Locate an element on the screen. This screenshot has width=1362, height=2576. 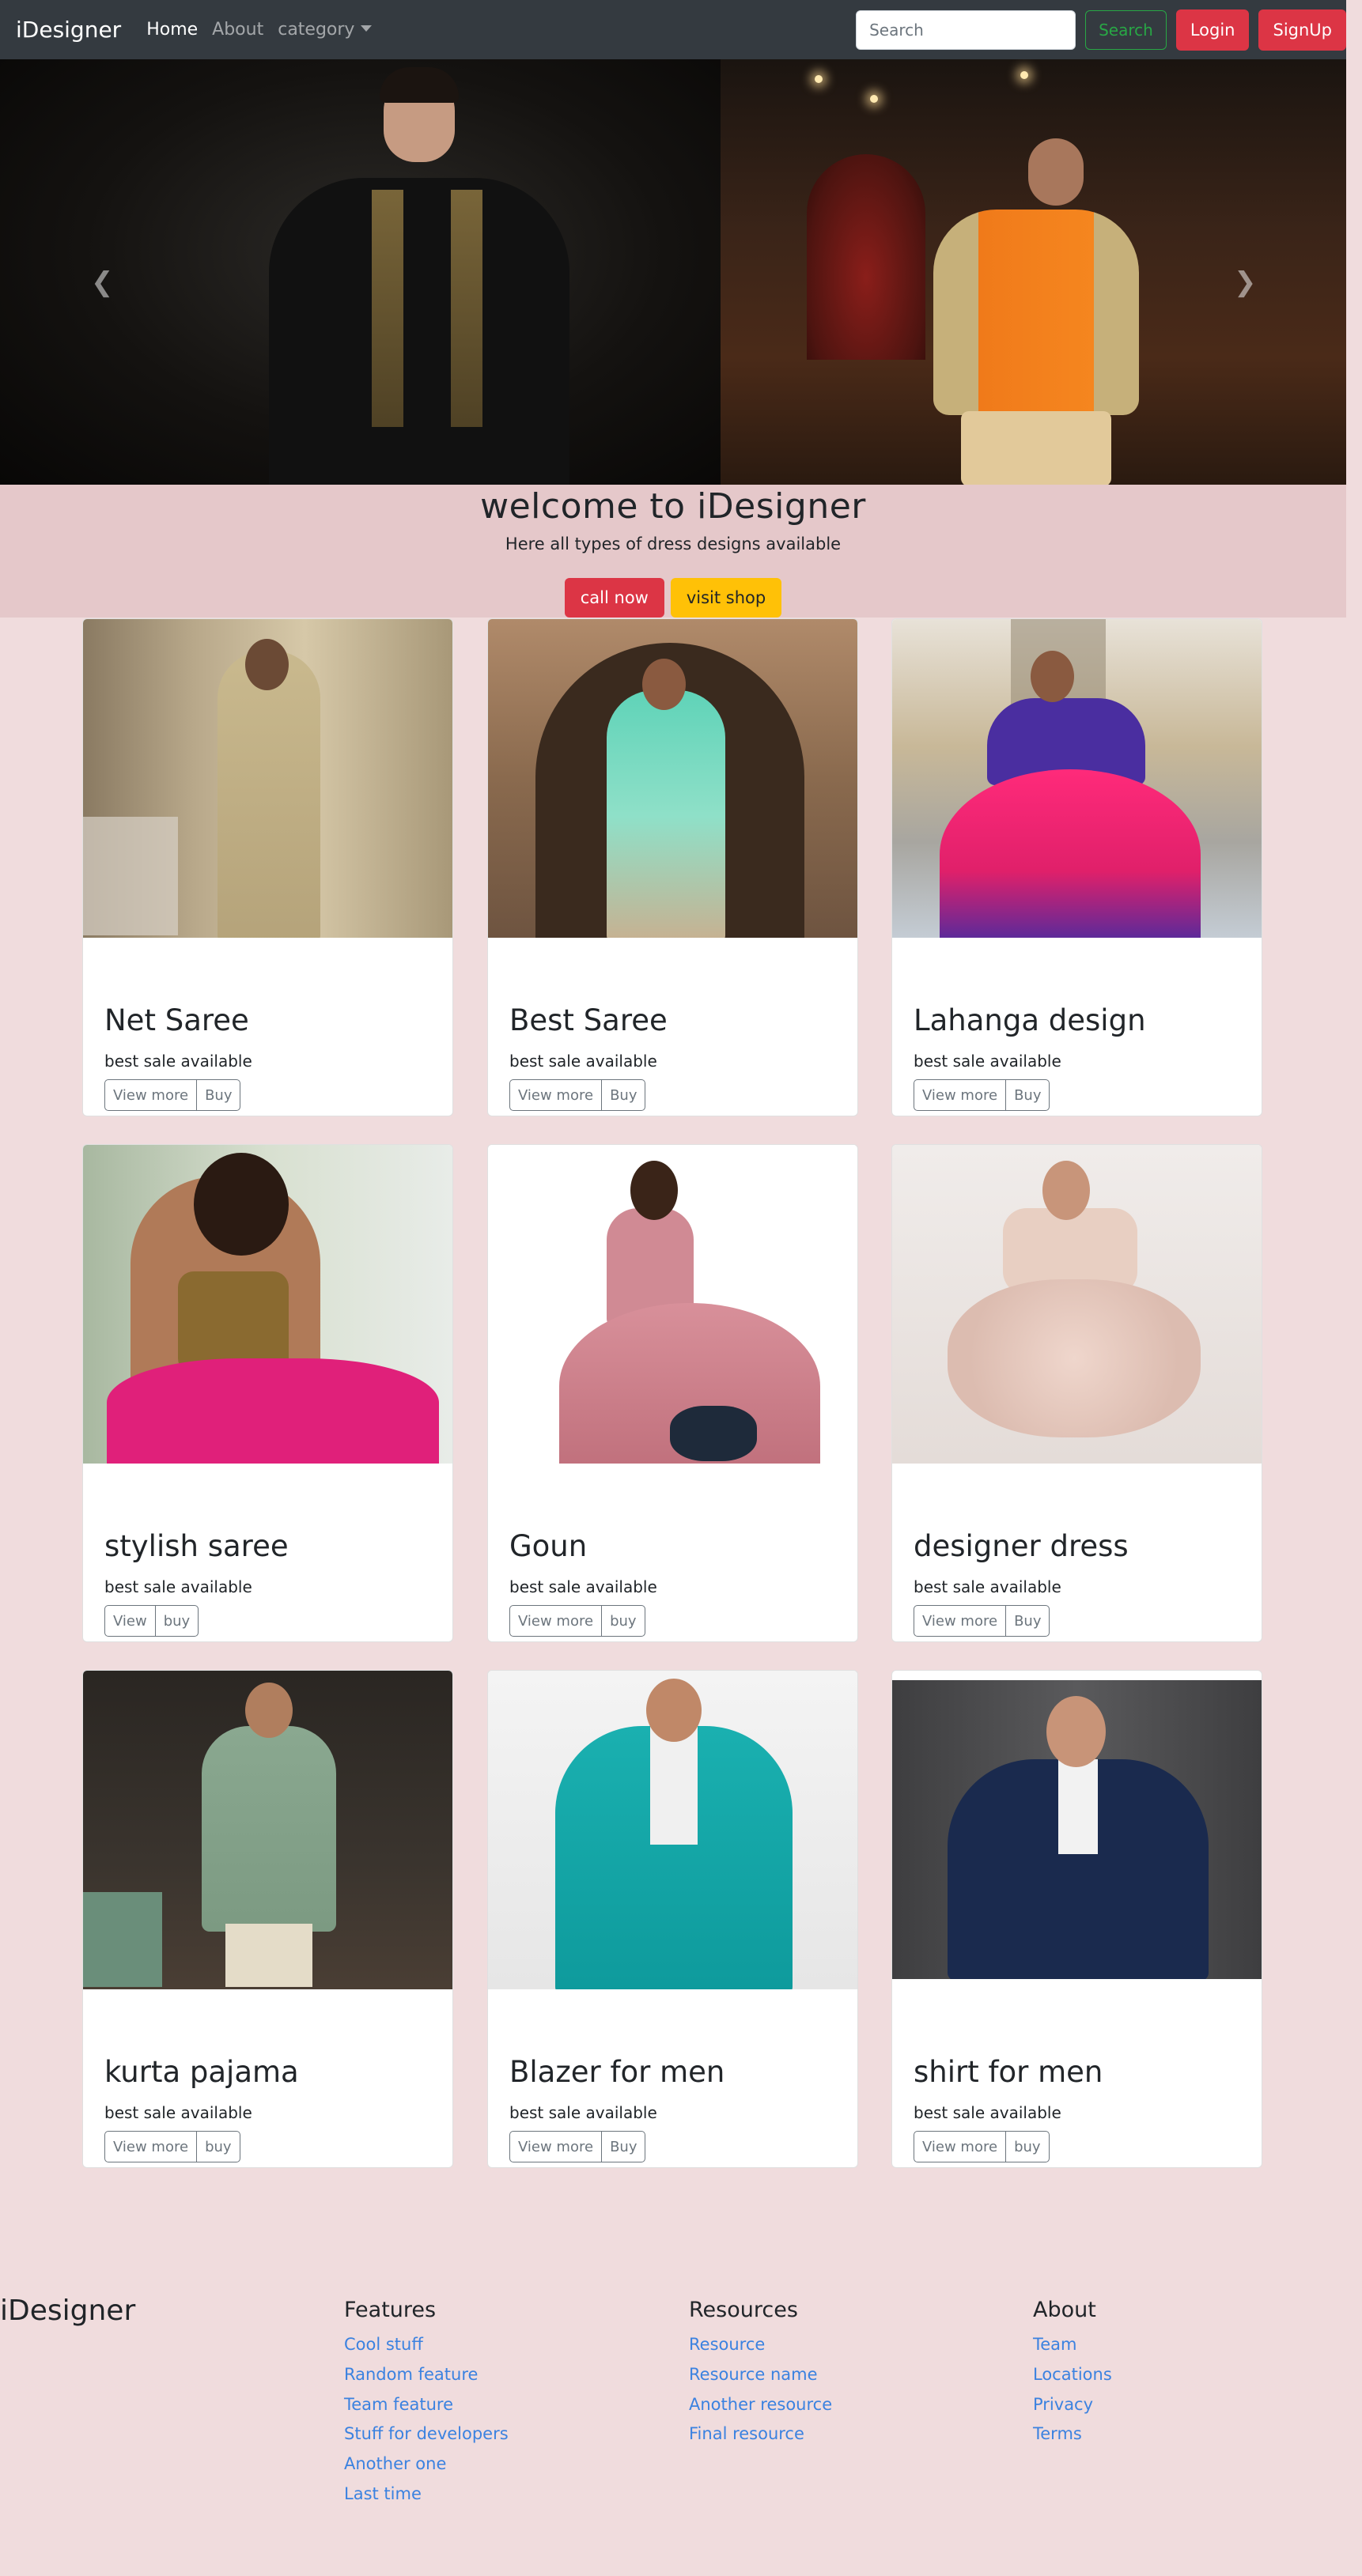
product-image-best-saree is located at coordinates (672, 778).